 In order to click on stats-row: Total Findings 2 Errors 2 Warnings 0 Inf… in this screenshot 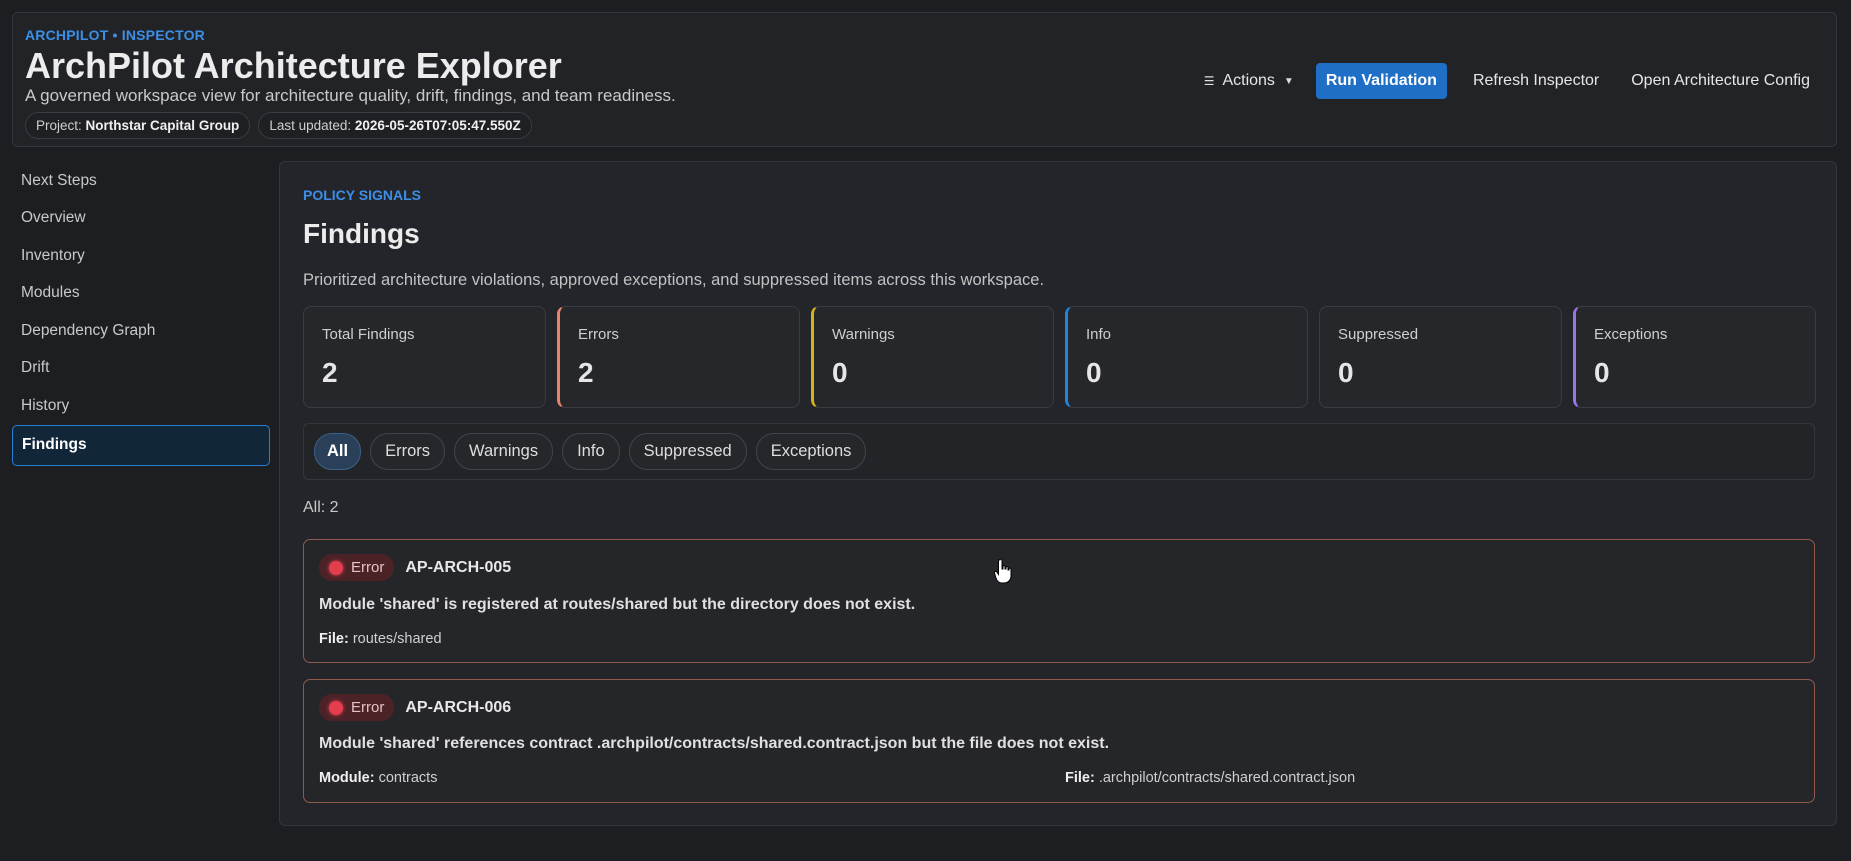, I will do `click(1059, 357)`.